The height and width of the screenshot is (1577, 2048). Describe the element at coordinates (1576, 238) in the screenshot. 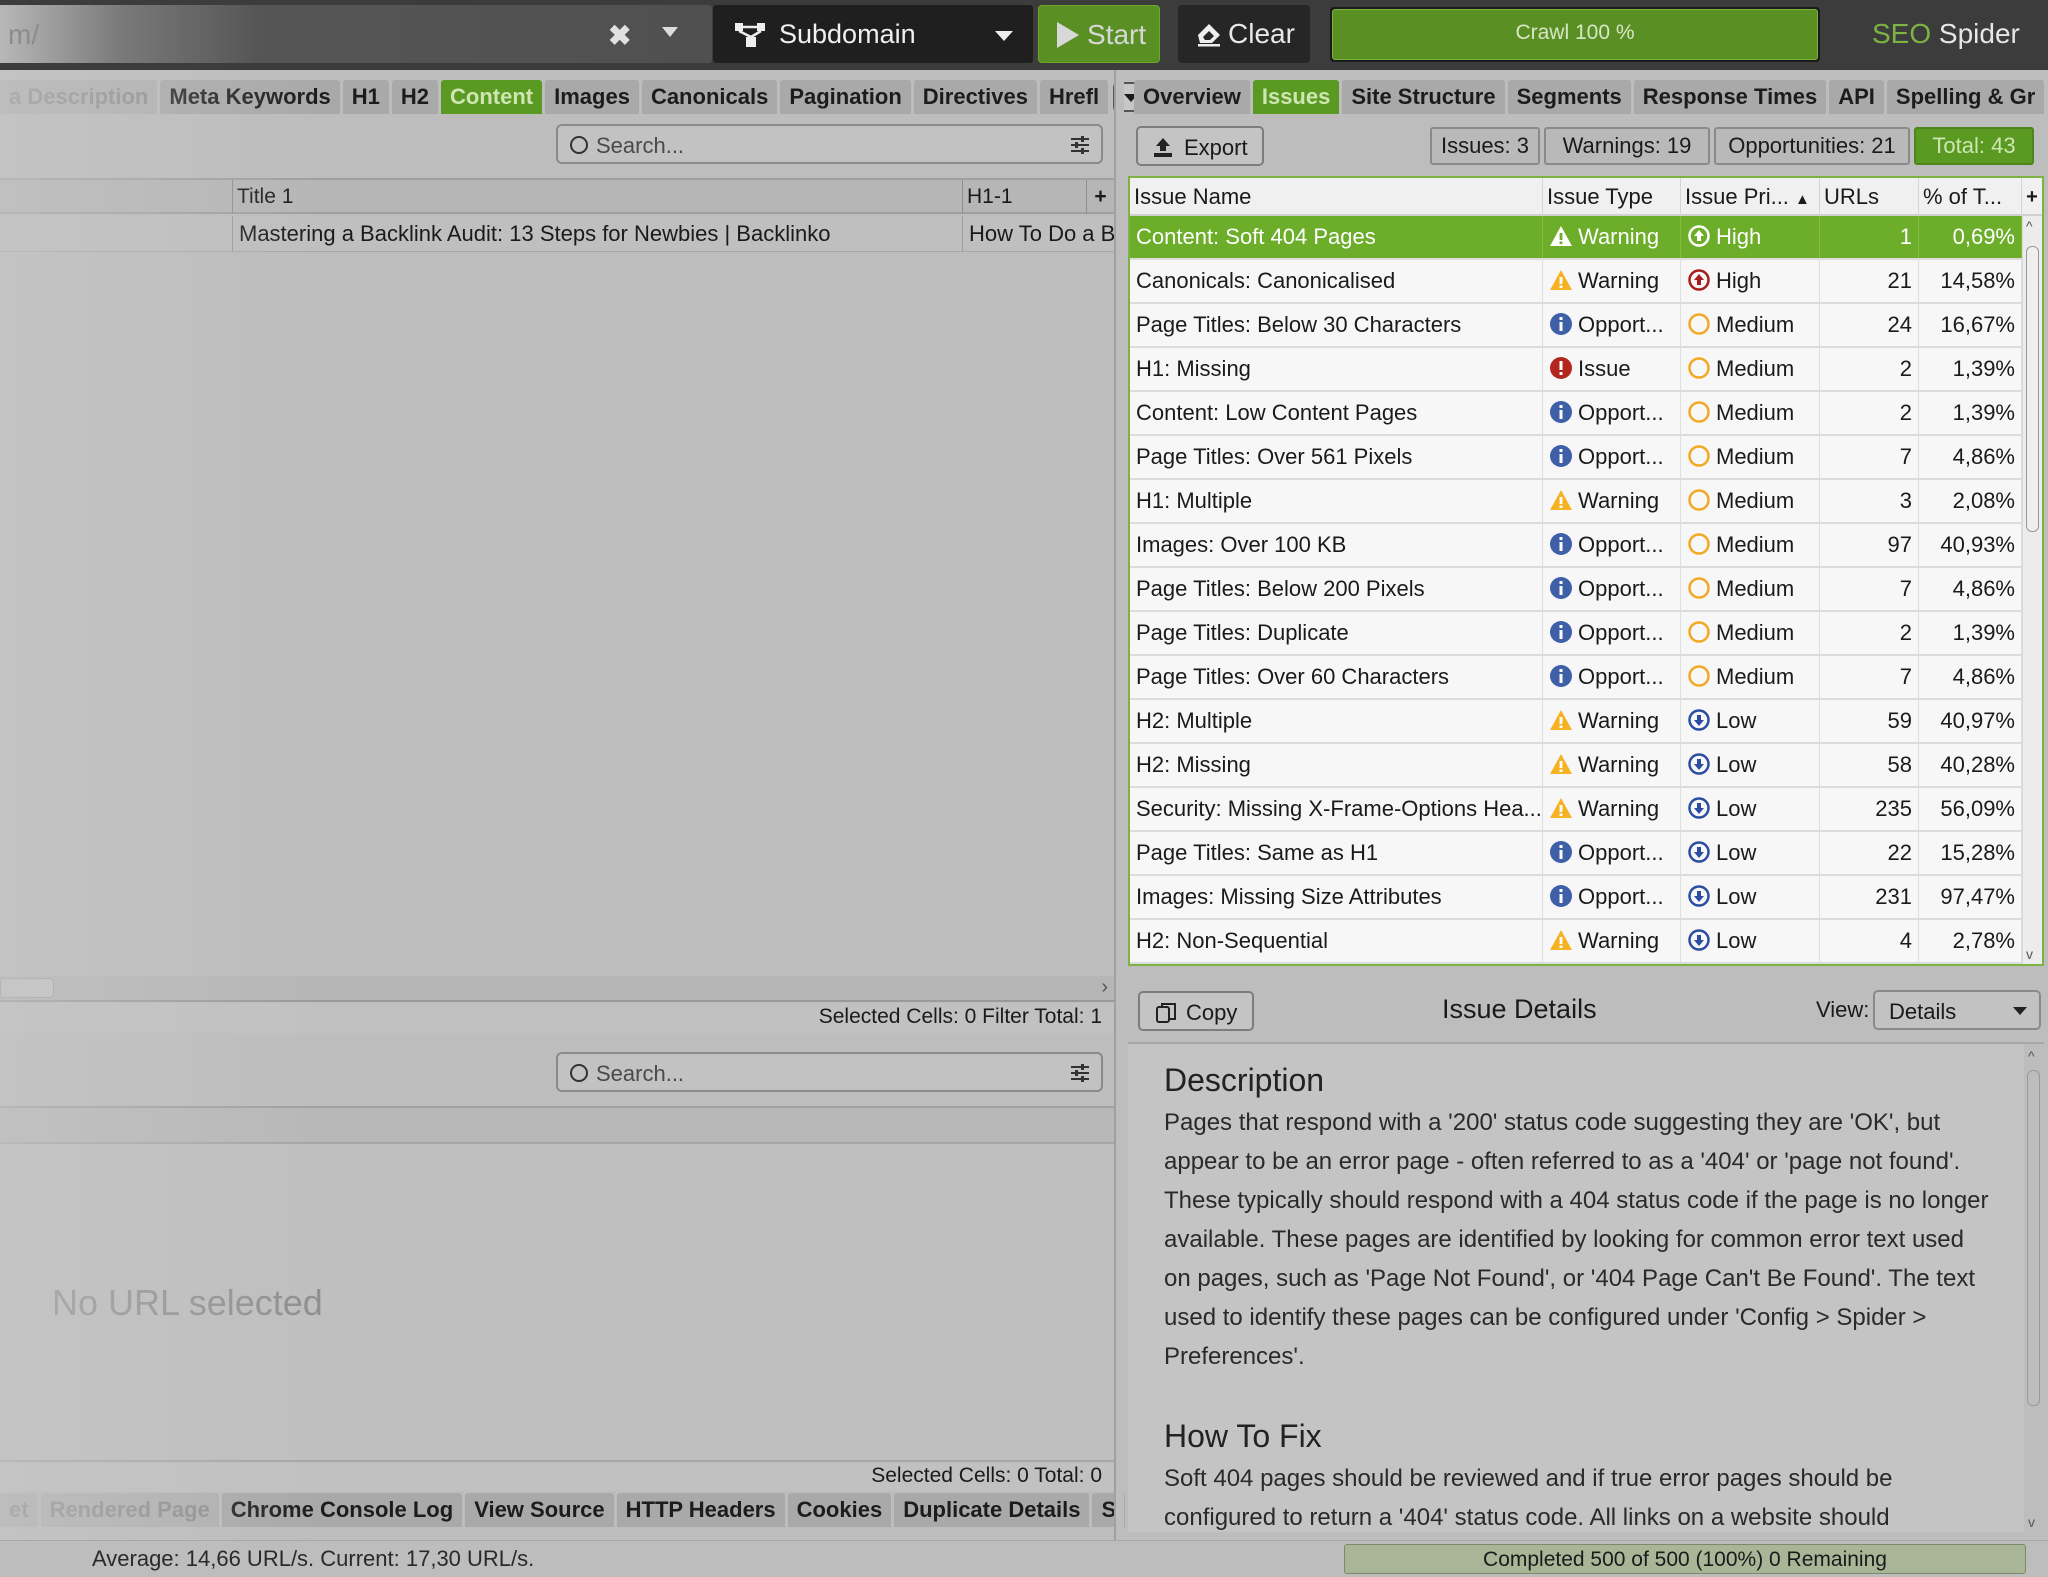

I see `issue-row: Content: Soft 404 Pages Warning High 1 0,69%` at that location.